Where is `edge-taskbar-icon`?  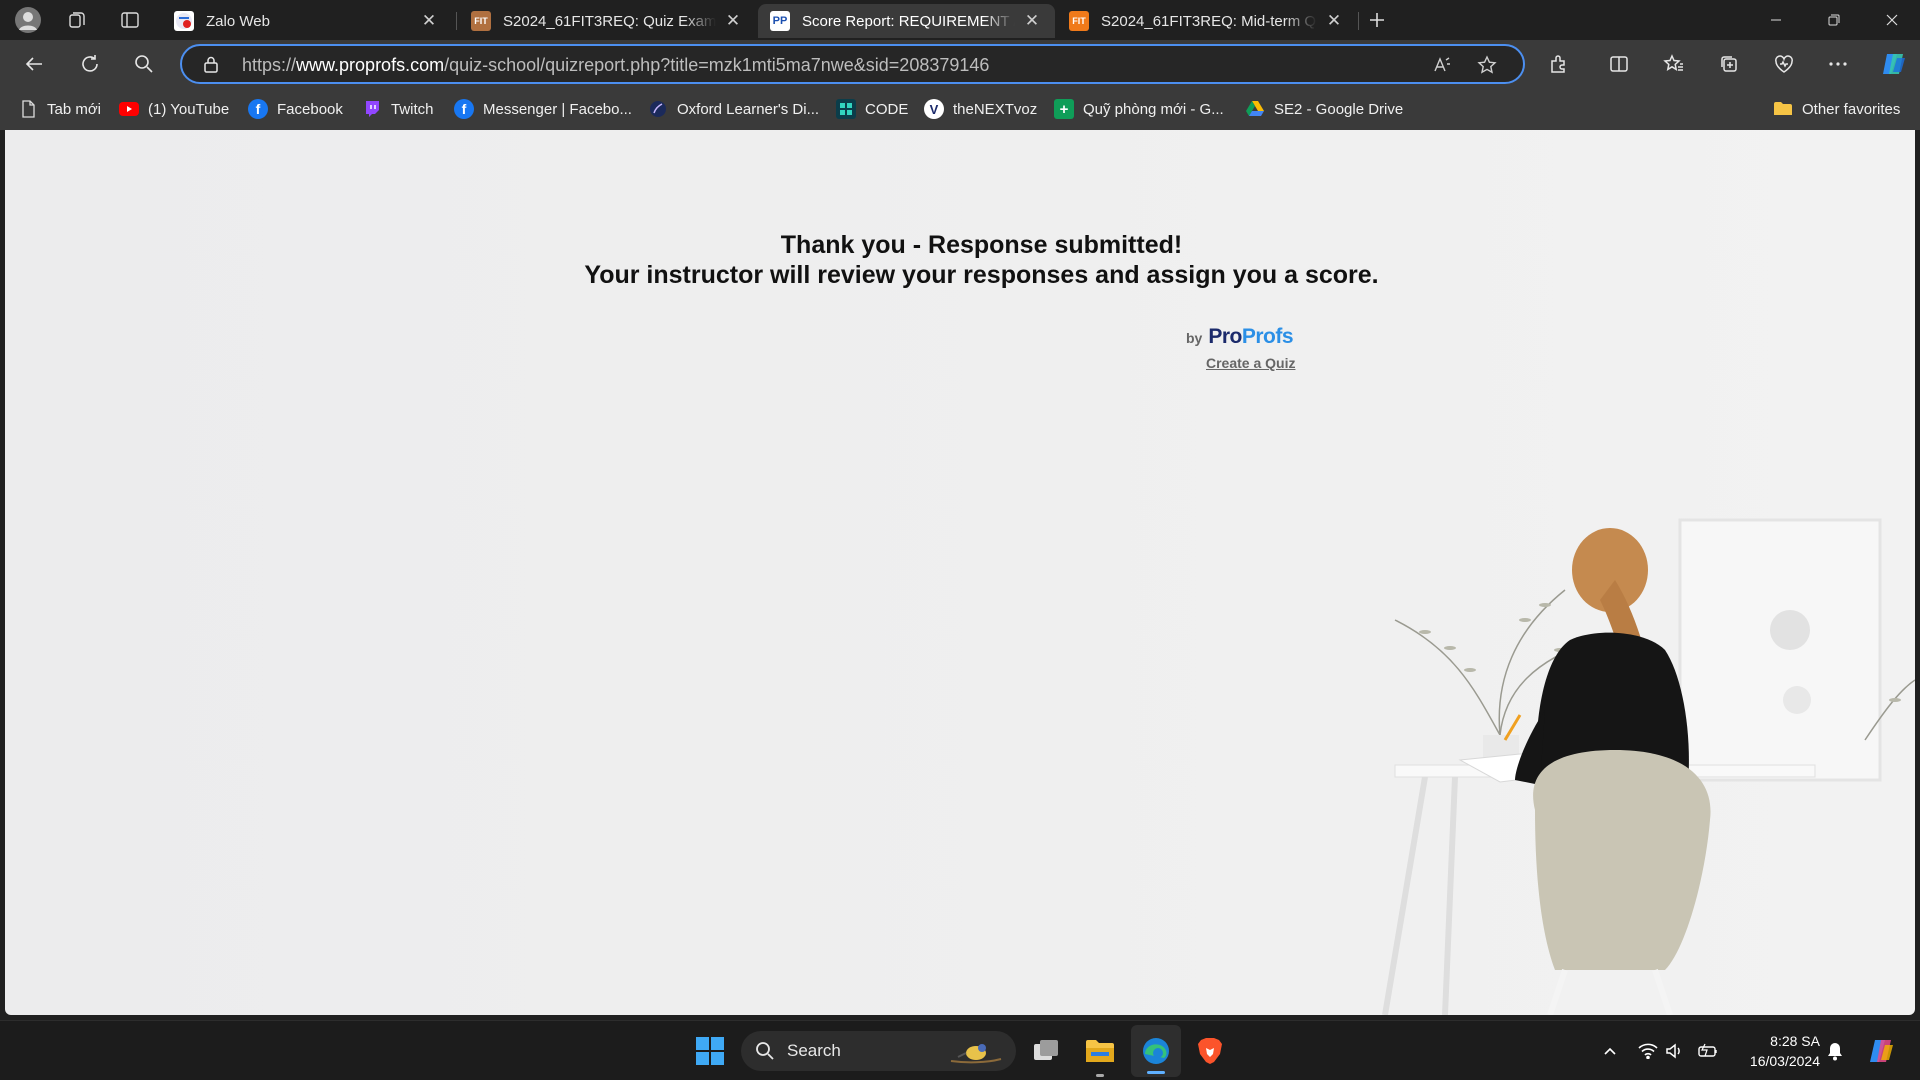
edge-taskbar-icon is located at coordinates (1156, 1051).